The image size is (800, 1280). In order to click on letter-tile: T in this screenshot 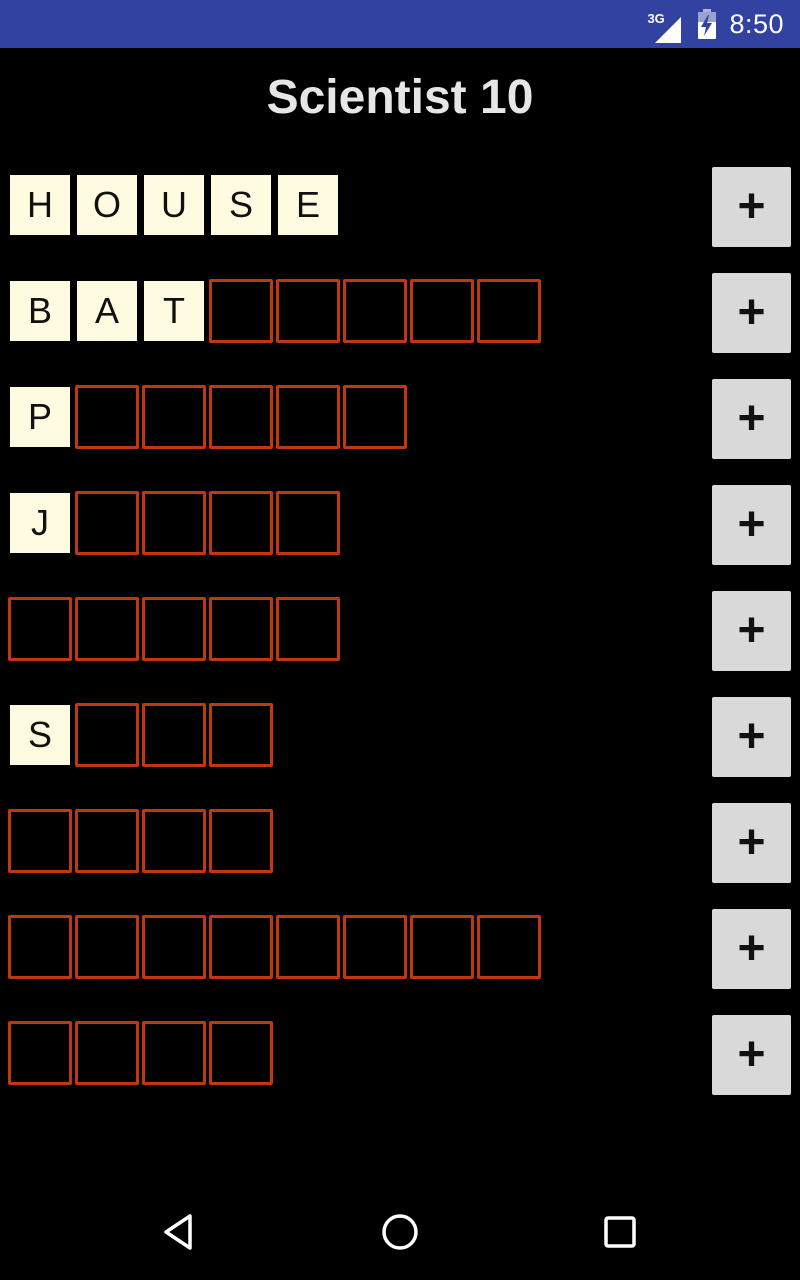, I will do `click(174, 311)`.